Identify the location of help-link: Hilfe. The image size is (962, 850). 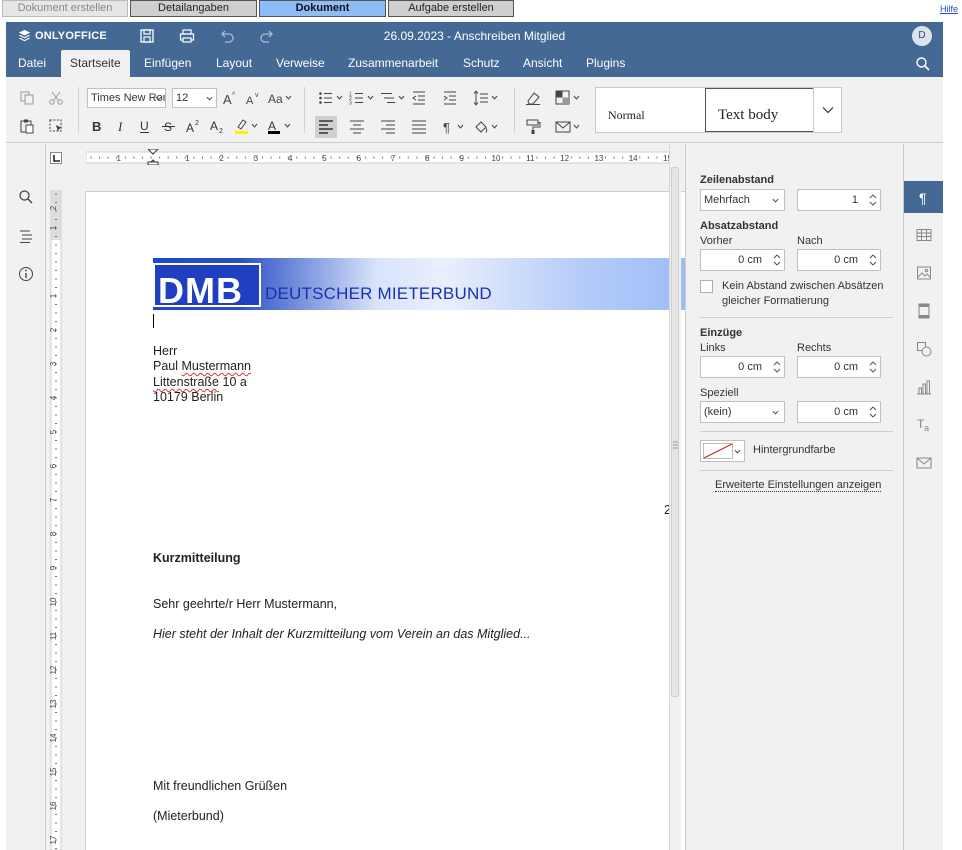
(949, 9).